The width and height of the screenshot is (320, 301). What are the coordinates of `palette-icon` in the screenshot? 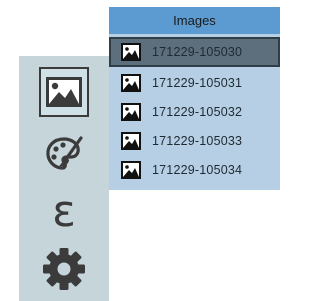 It's located at (64, 153).